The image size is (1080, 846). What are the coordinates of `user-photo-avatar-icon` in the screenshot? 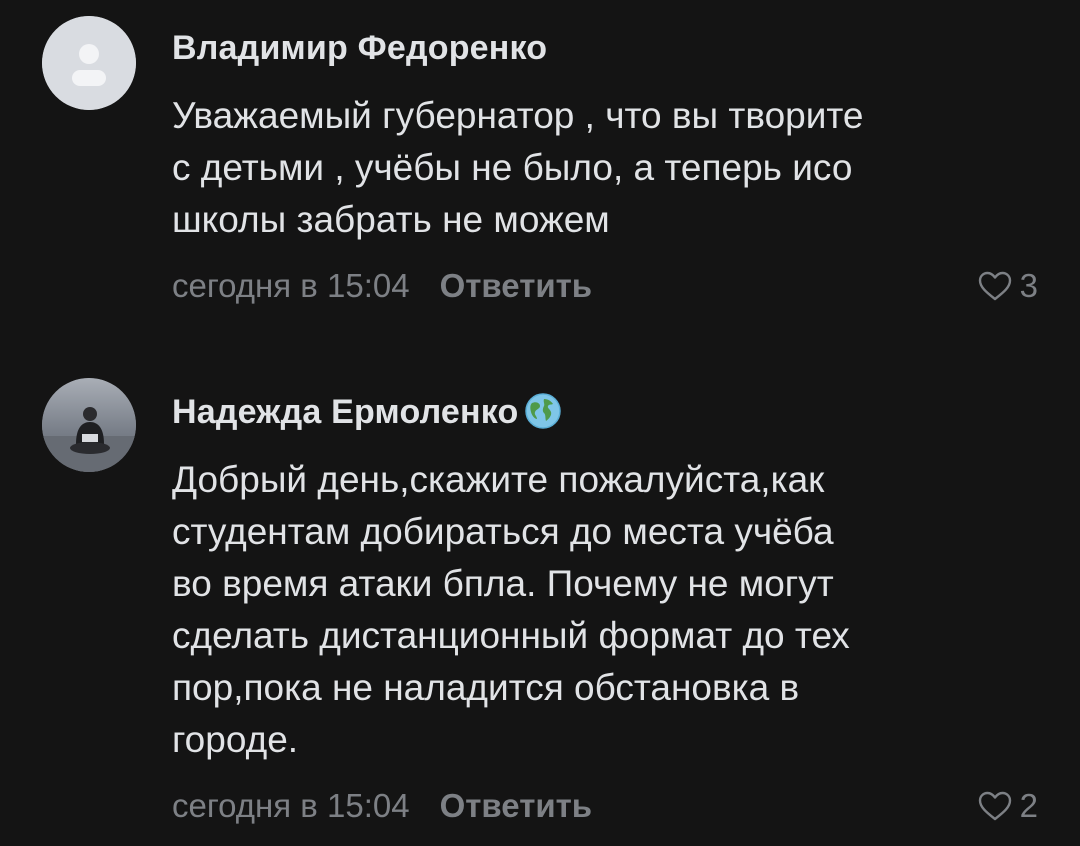 It's located at (89, 425).